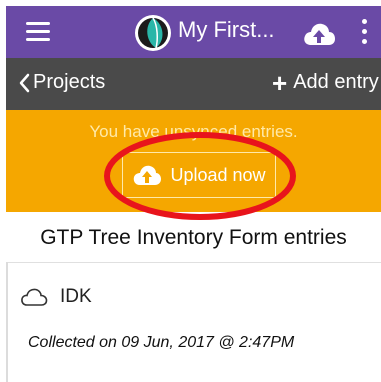  I want to click on cloud-outline-icon, so click(34, 297).